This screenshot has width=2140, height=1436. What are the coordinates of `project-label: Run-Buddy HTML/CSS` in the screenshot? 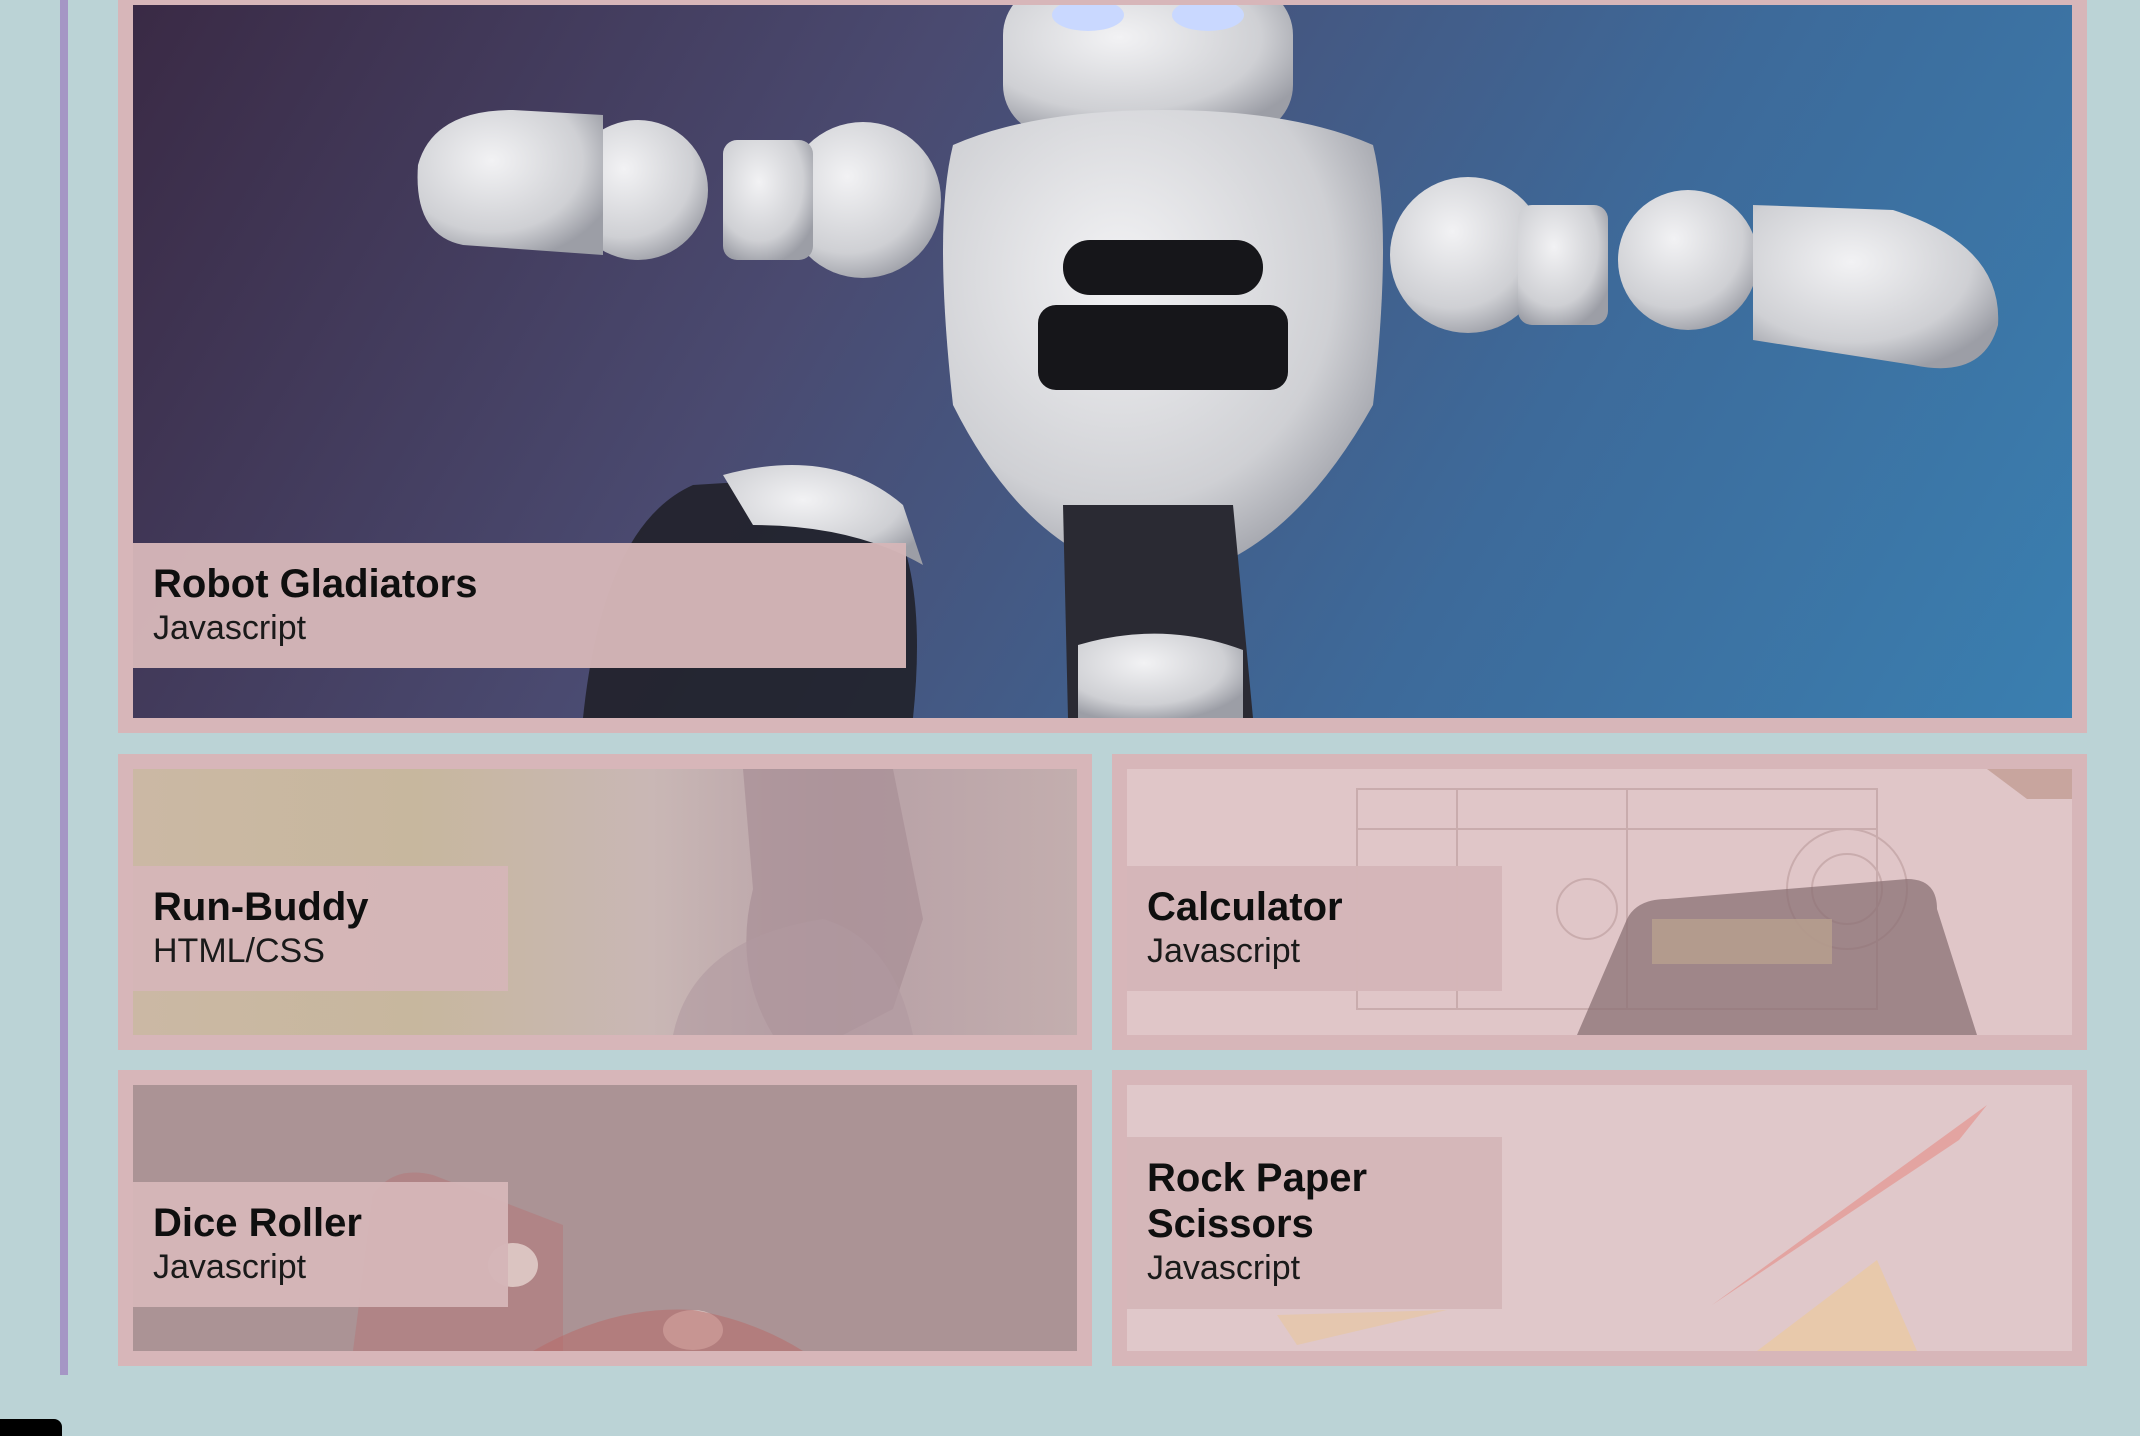 It's located at (320, 928).